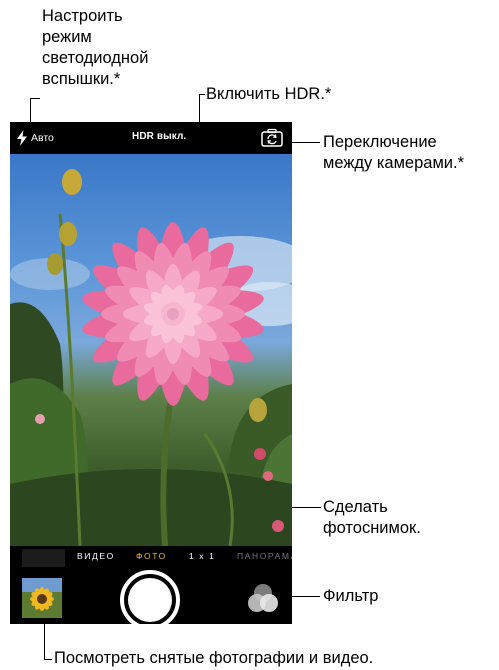 The height and width of the screenshot is (670, 499). What do you see at coordinates (394, 152) in the screenshot?
I see `callout-switch-camera: Переключение между камерами.*` at bounding box center [394, 152].